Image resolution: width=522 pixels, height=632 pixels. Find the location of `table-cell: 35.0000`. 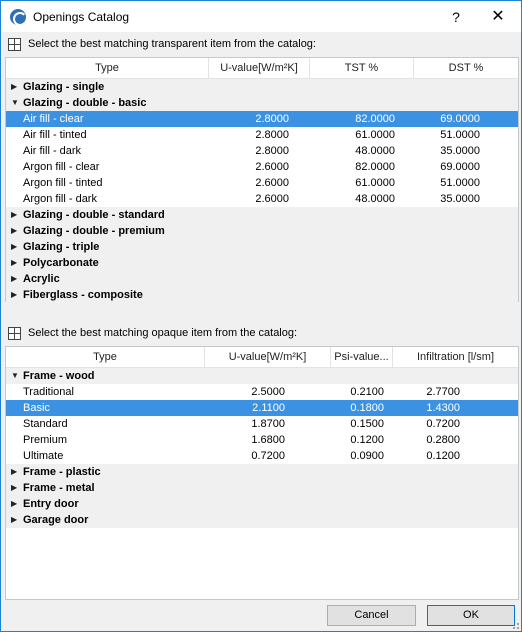

table-cell: 35.0000 is located at coordinates (460, 151).